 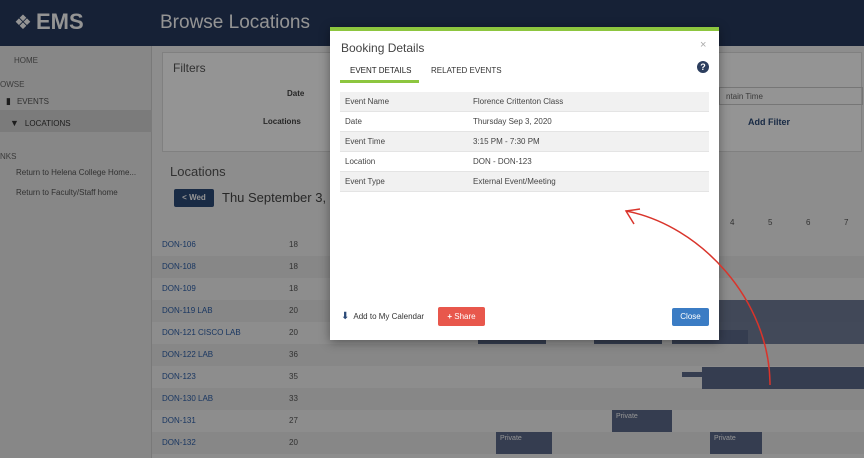 I want to click on detail-value: Florence Crittenton Class, so click(x=518, y=101).